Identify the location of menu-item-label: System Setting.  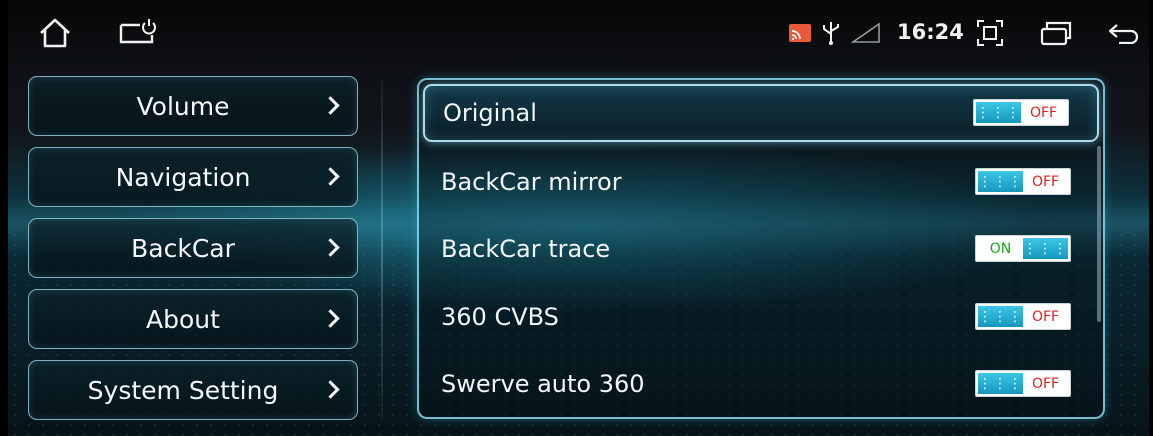
(183, 390).